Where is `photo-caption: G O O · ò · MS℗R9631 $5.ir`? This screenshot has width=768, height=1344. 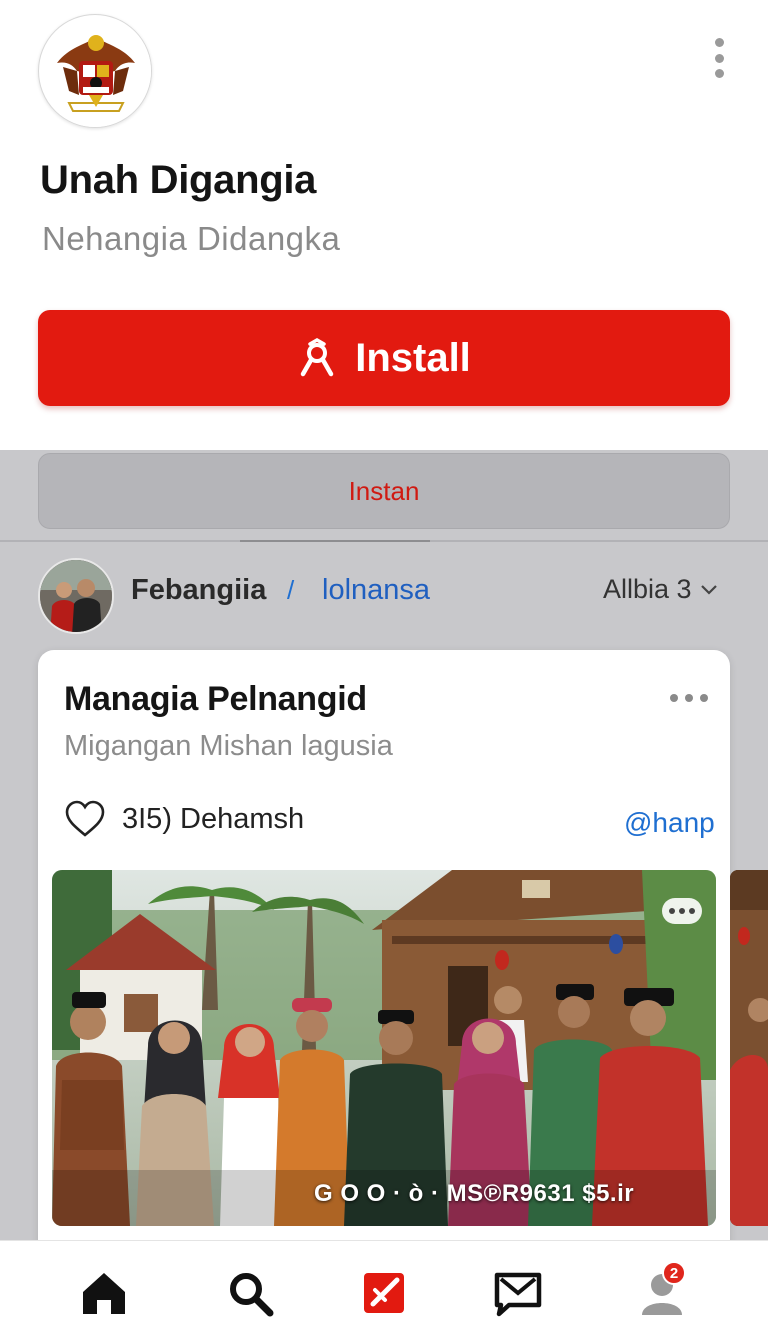 photo-caption: G O O · ò · MS℗R9631 $5.ir is located at coordinates (474, 1193).